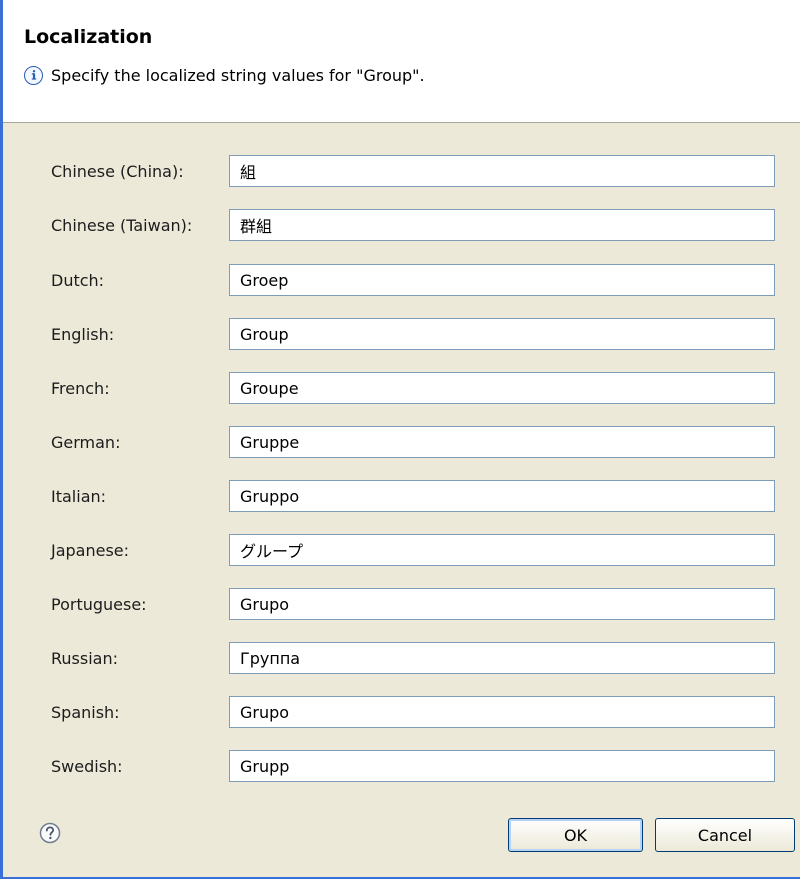 The width and height of the screenshot is (804, 881). I want to click on label-chinese-china: Chinese (China):, so click(117, 171).